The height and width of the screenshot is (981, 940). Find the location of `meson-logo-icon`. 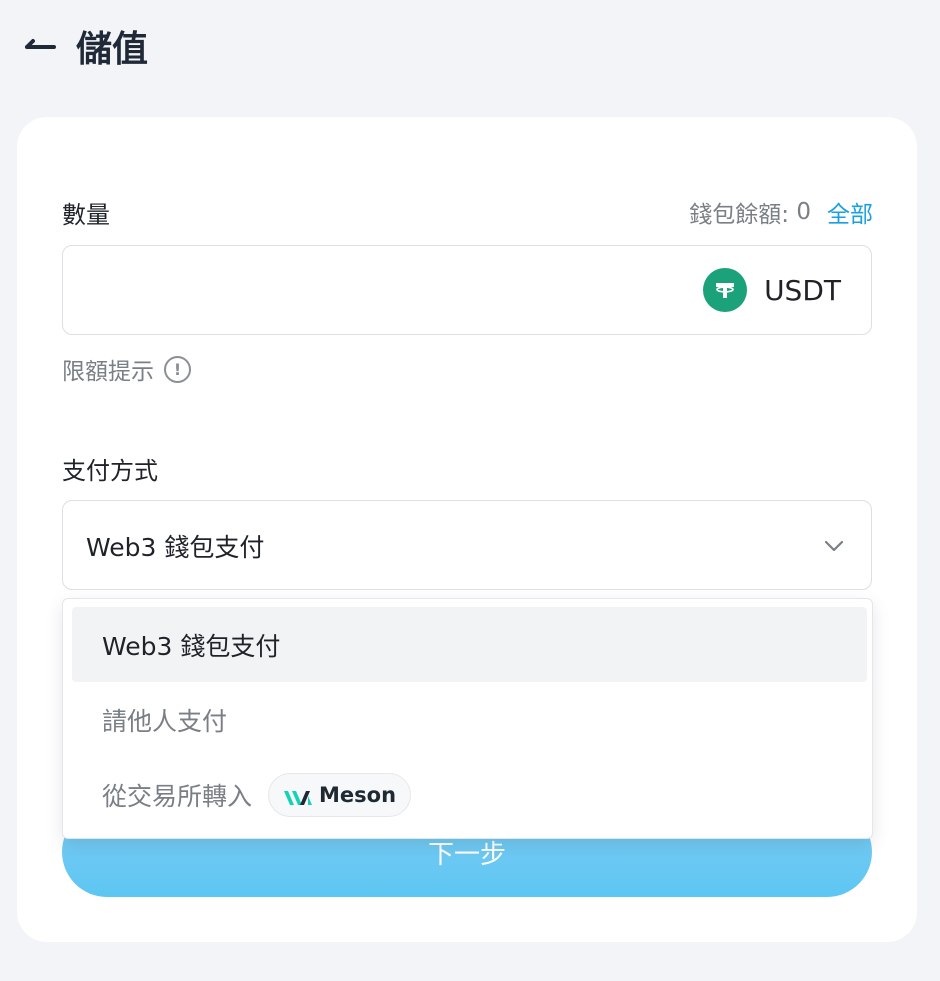

meson-logo-icon is located at coordinates (298, 795).